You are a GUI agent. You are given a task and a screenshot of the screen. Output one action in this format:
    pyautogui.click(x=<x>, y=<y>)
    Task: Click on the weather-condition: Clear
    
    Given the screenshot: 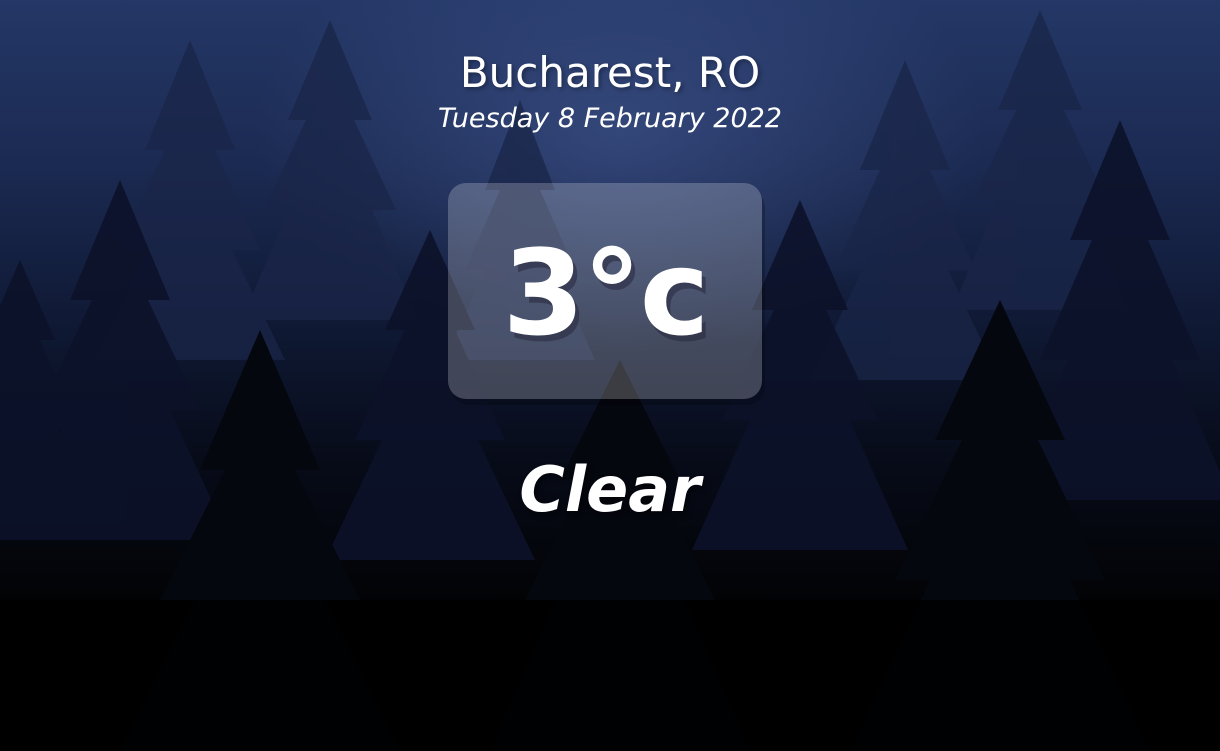 What is the action you would take?
    pyautogui.click(x=610, y=489)
    